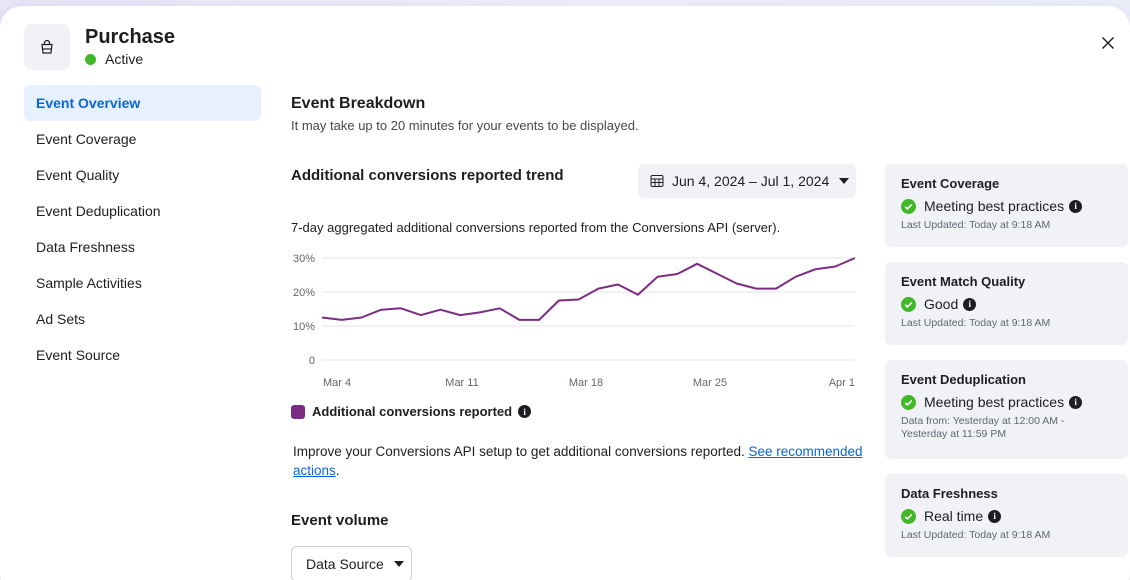 Image resolution: width=1130 pixels, height=580 pixels. I want to click on legend-label: Additional conversions reported, so click(412, 411).